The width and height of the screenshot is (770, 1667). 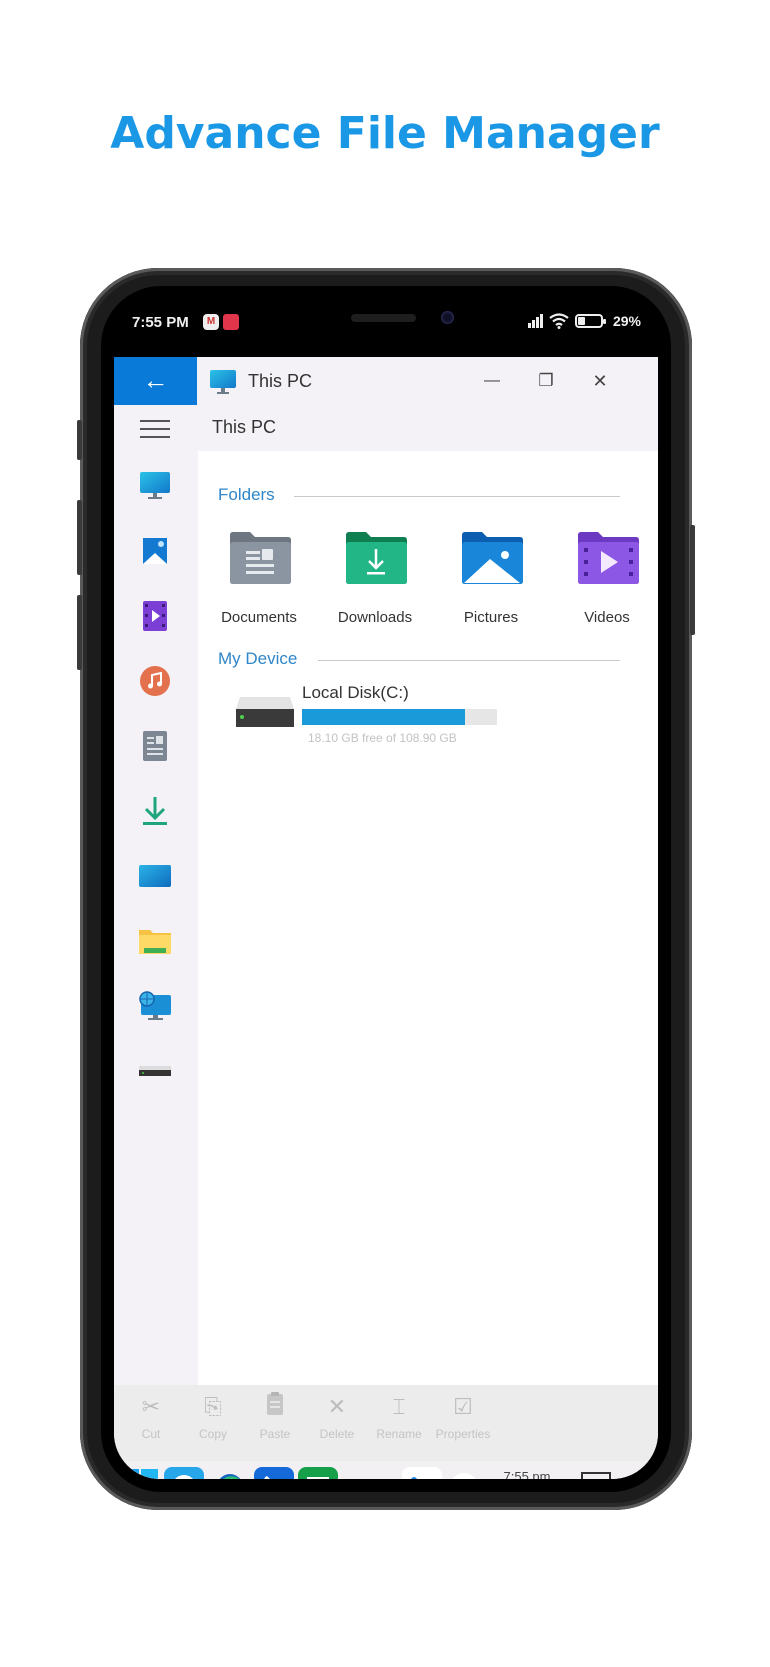 I want to click on taskbar-clock: 7:55 pm 30/07/2022, so click(x=527, y=1473).